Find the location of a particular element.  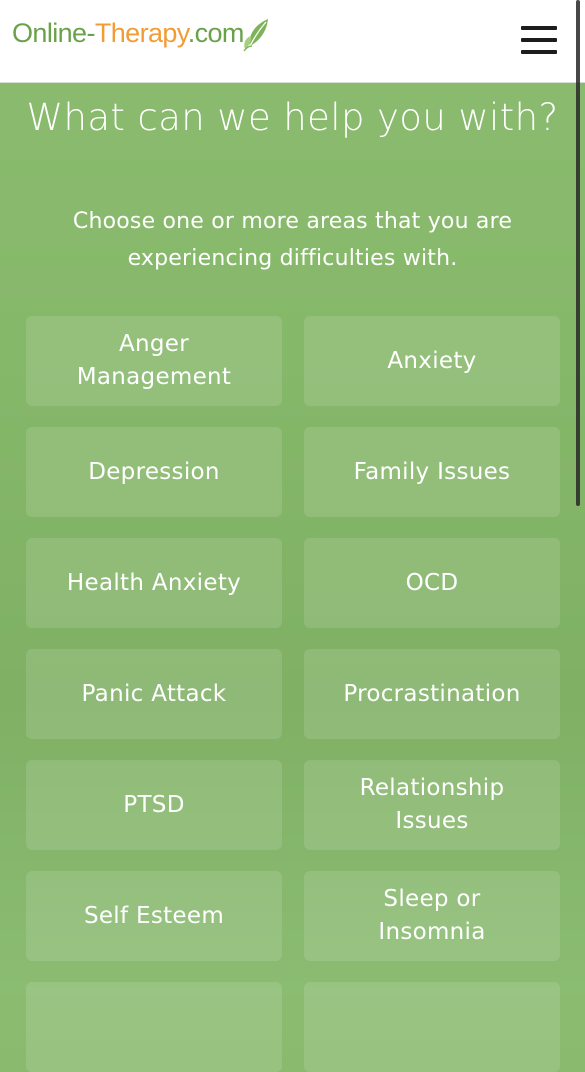

menu-button is located at coordinates (539, 40).